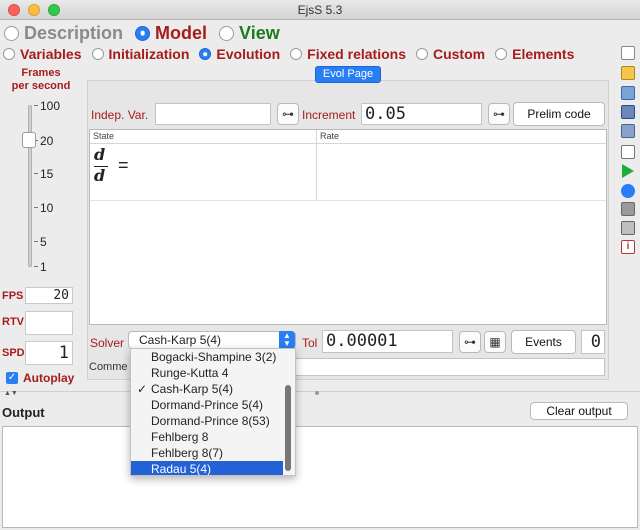 The width and height of the screenshot is (640, 530). Describe the element at coordinates (628, 73) in the screenshot. I see `open-folder-icon` at that location.